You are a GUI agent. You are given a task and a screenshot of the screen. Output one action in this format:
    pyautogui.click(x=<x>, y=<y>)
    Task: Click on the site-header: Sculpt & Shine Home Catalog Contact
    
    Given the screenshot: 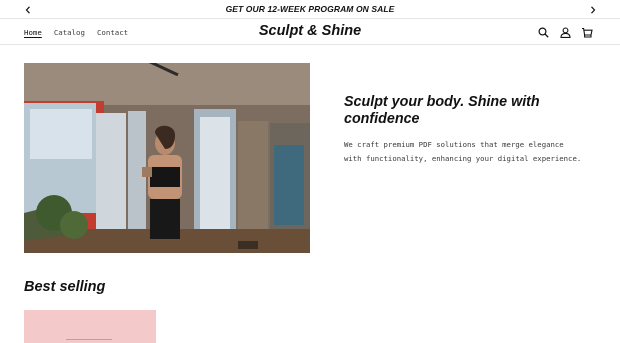 What is the action you would take?
    pyautogui.click(x=310, y=32)
    